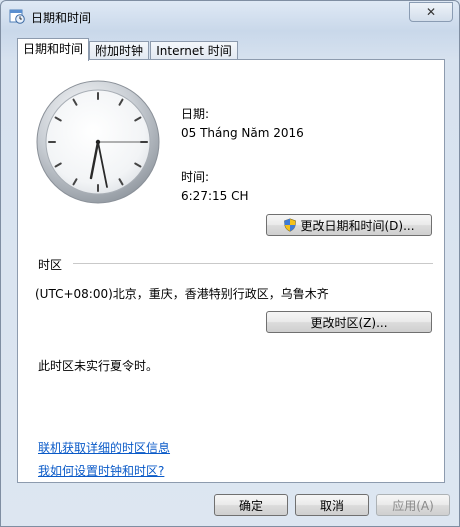 Image resolution: width=460 pixels, height=527 pixels. I want to click on tab-date-time: 日期和时间, so click(53, 49).